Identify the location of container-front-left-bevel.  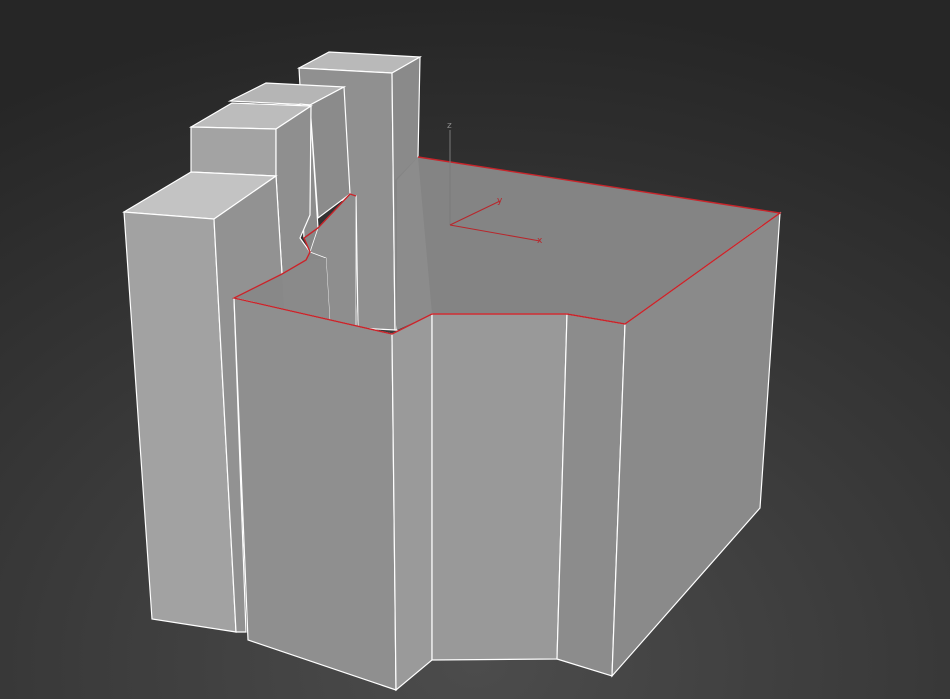
(412, 502).